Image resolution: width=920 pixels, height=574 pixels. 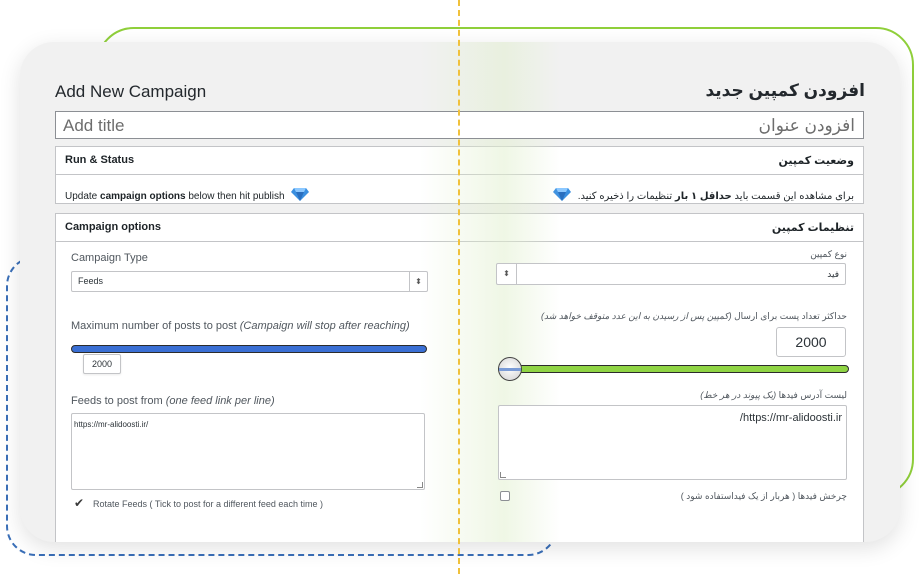 What do you see at coordinates (785, 90) in the screenshot?
I see `page-title-fa: افزودن کمپین جدید` at bounding box center [785, 90].